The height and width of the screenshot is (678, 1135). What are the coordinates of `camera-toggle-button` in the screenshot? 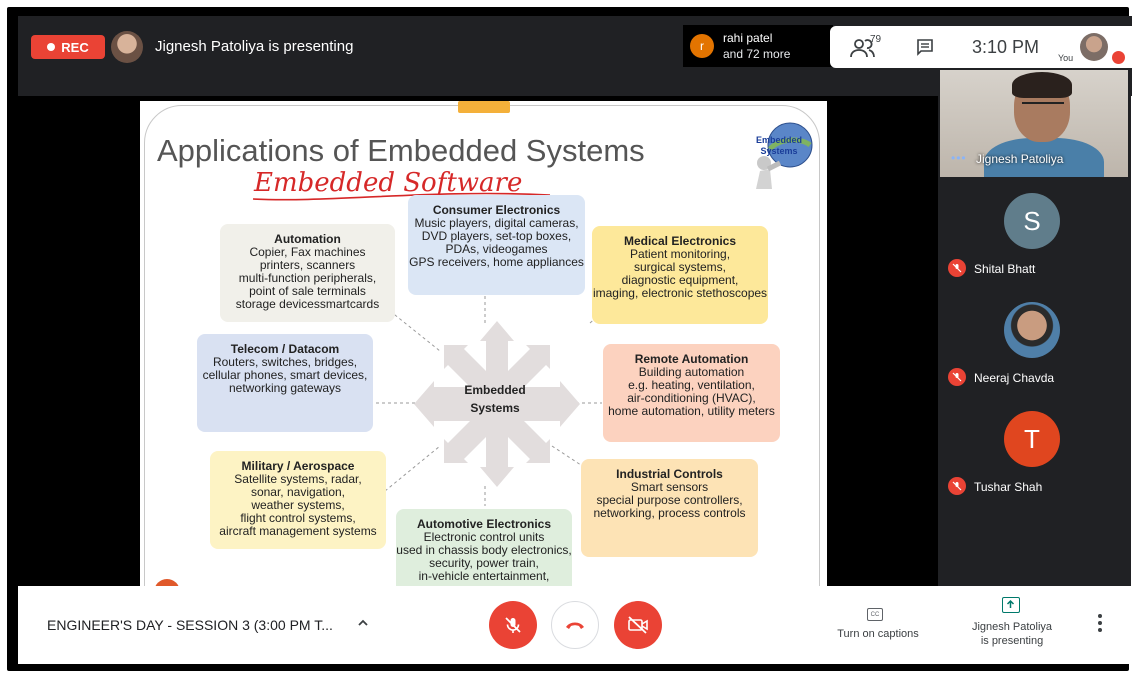 It's located at (638, 625).